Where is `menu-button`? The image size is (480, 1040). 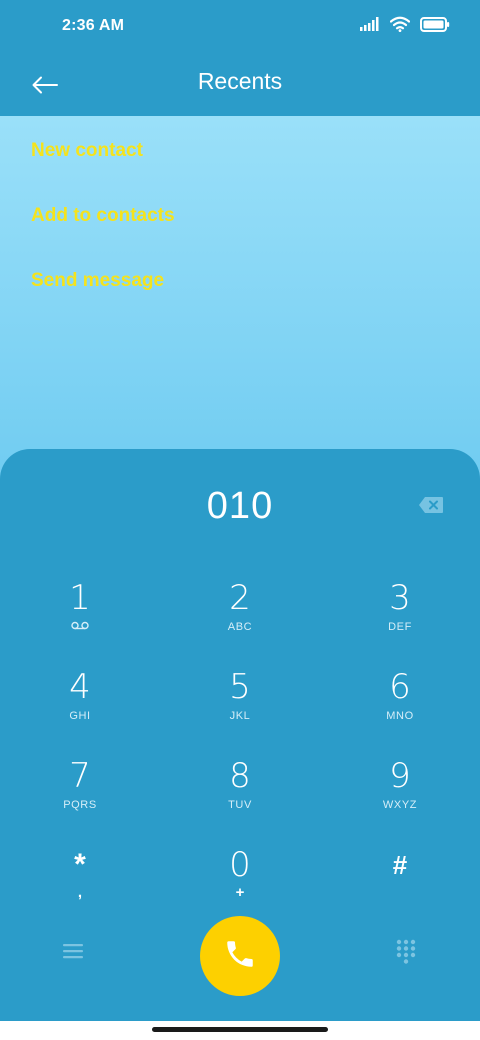
menu-button is located at coordinates (73, 953).